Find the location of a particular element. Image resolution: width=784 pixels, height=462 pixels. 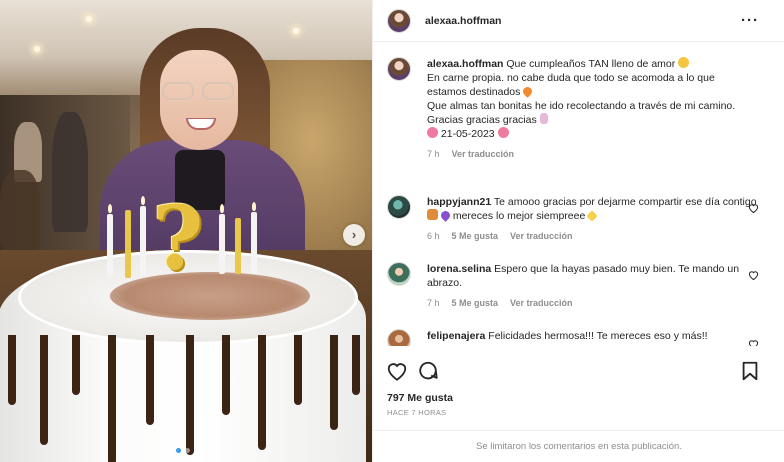

carousel-dot-active is located at coordinates (178, 450).